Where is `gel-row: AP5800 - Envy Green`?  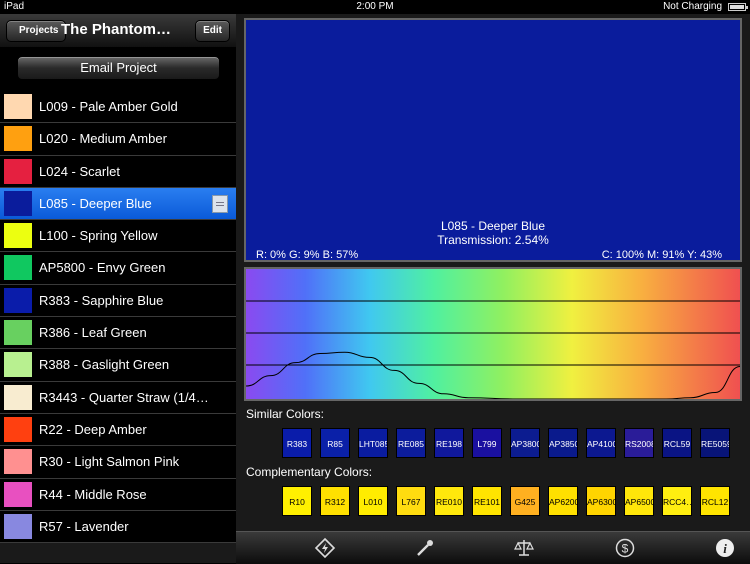
gel-row: AP5800 - Envy Green is located at coordinates (118, 268).